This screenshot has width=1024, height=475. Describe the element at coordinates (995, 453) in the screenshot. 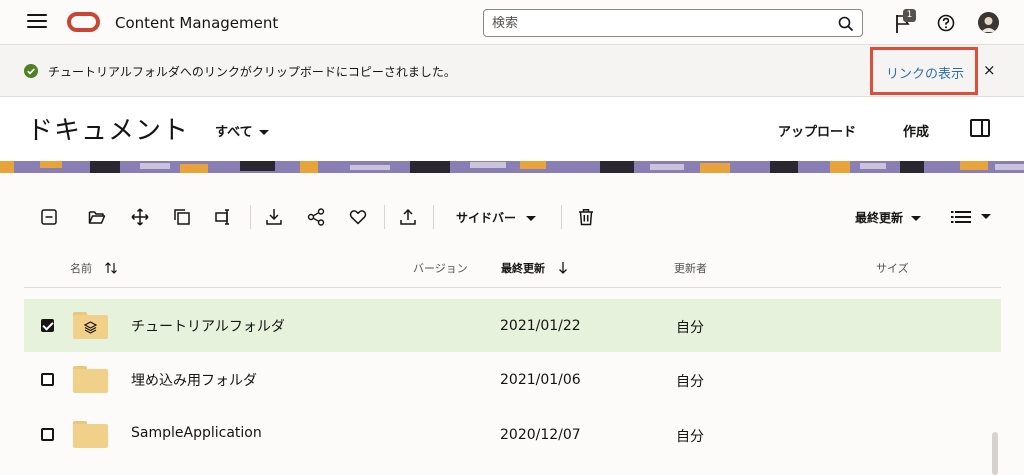

I see `vertical-scrollbar` at that location.